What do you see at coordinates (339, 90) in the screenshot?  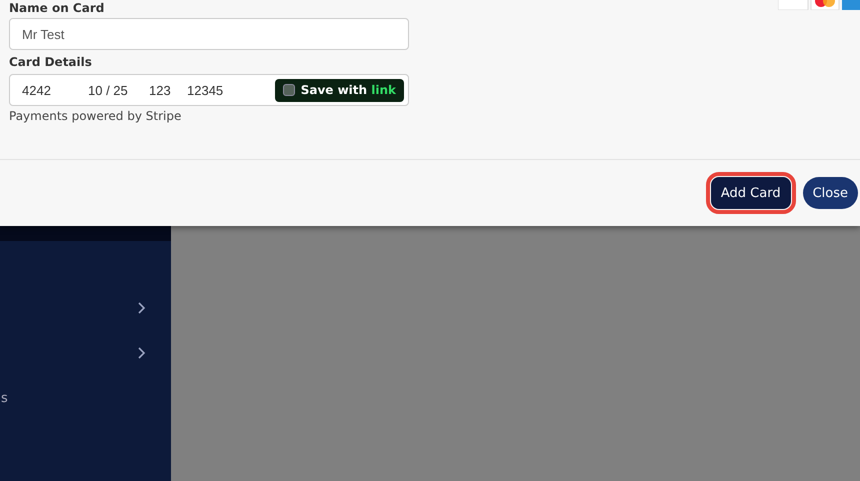 I see `save-with-link-button: Save with link` at bounding box center [339, 90].